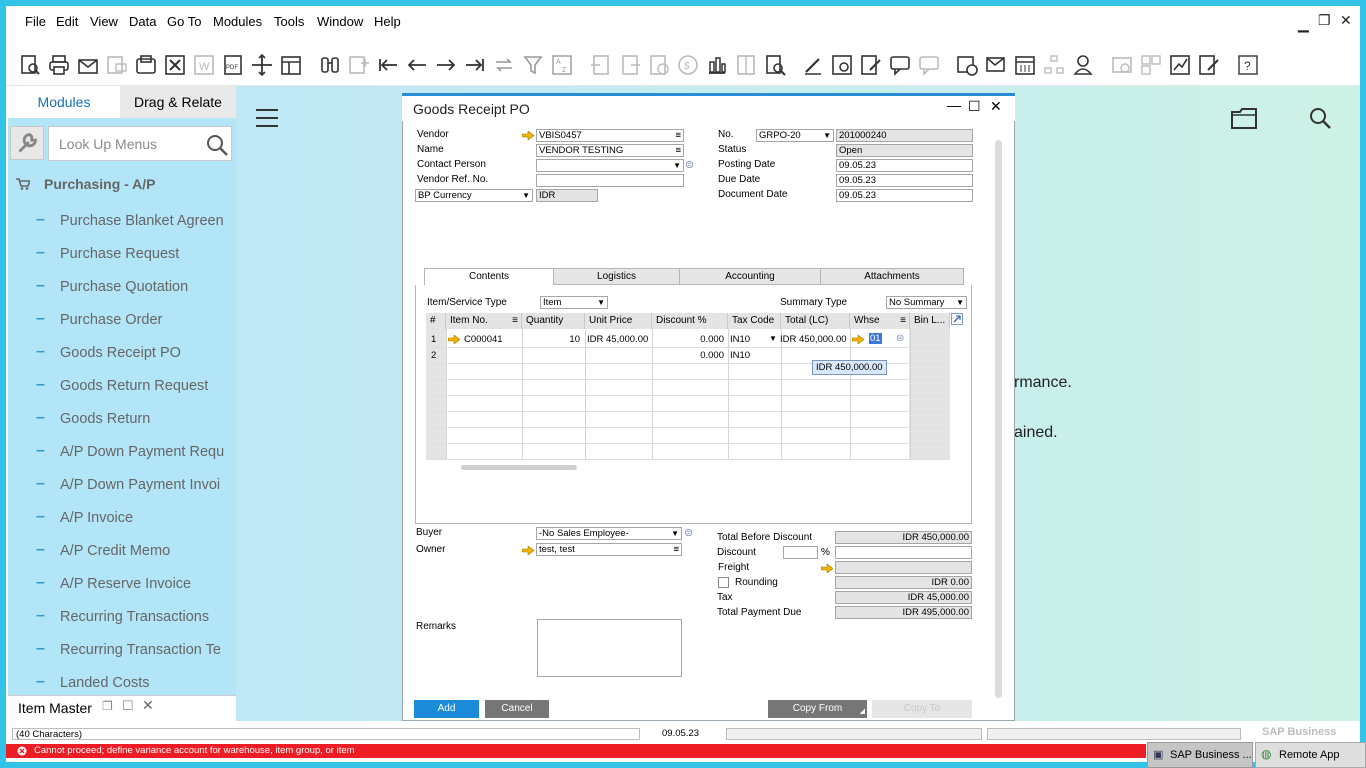  What do you see at coordinates (795, 135) in the screenshot?
I see `series-select: GRPO-20 ▼` at bounding box center [795, 135].